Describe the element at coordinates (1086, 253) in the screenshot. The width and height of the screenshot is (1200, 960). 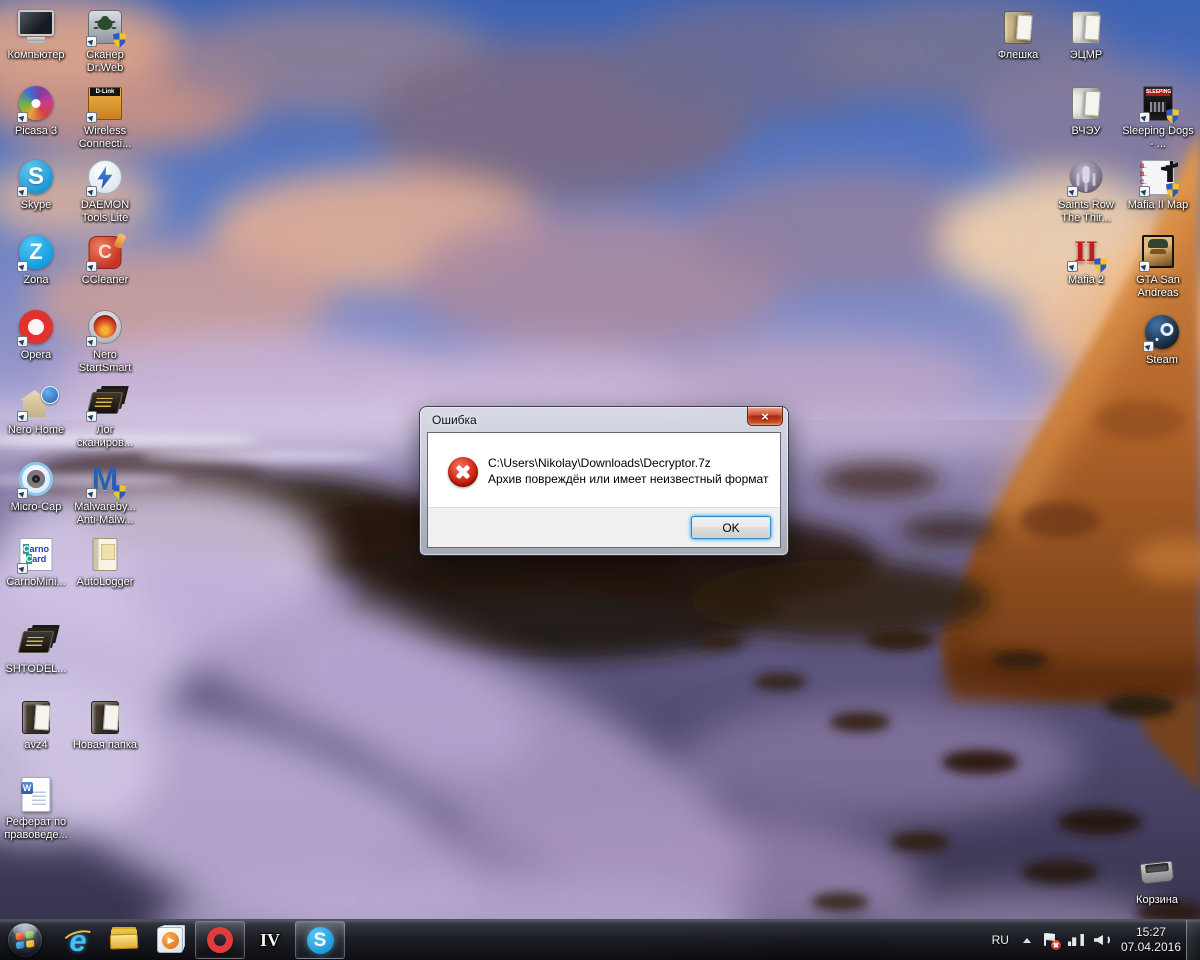
I see `mafia2-icon: II` at that location.